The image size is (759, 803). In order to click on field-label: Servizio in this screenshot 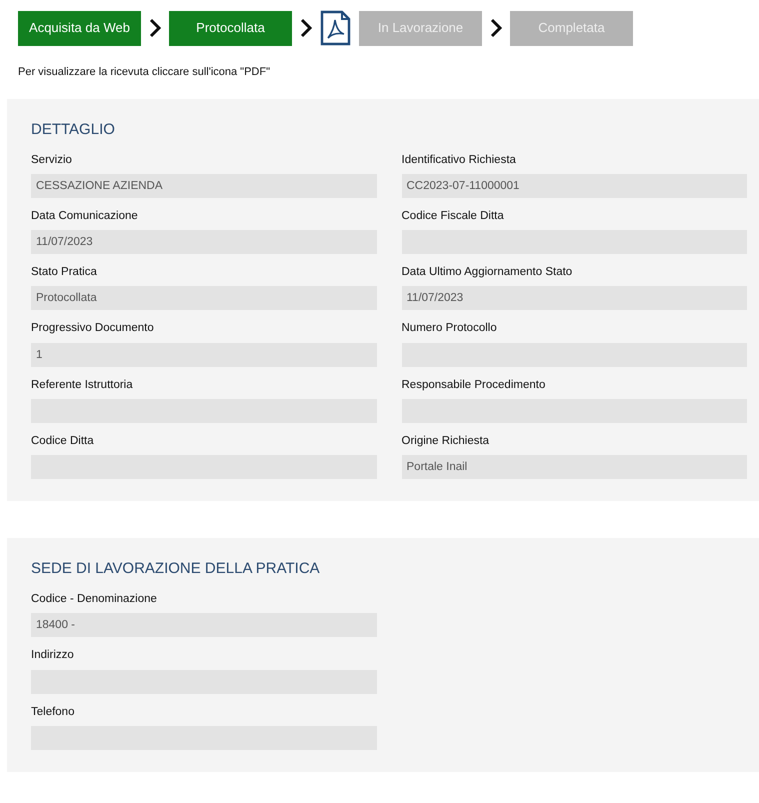, I will do `click(52, 160)`.